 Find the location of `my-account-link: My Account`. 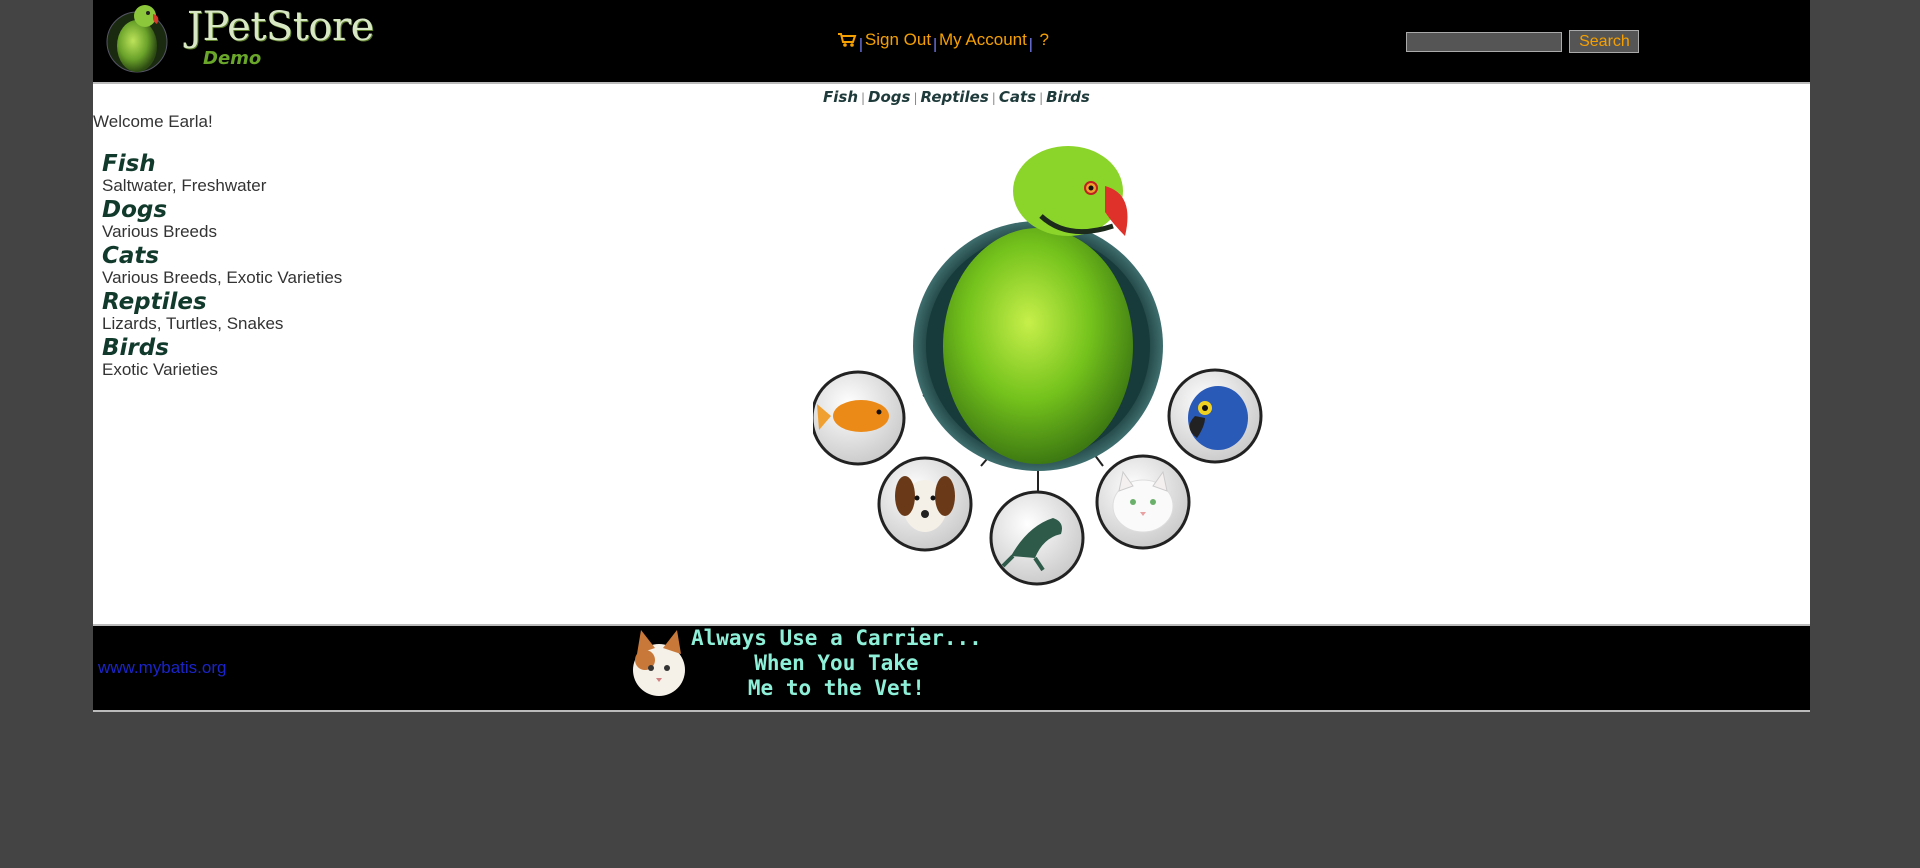

my-account-link: My Account is located at coordinates (983, 39).